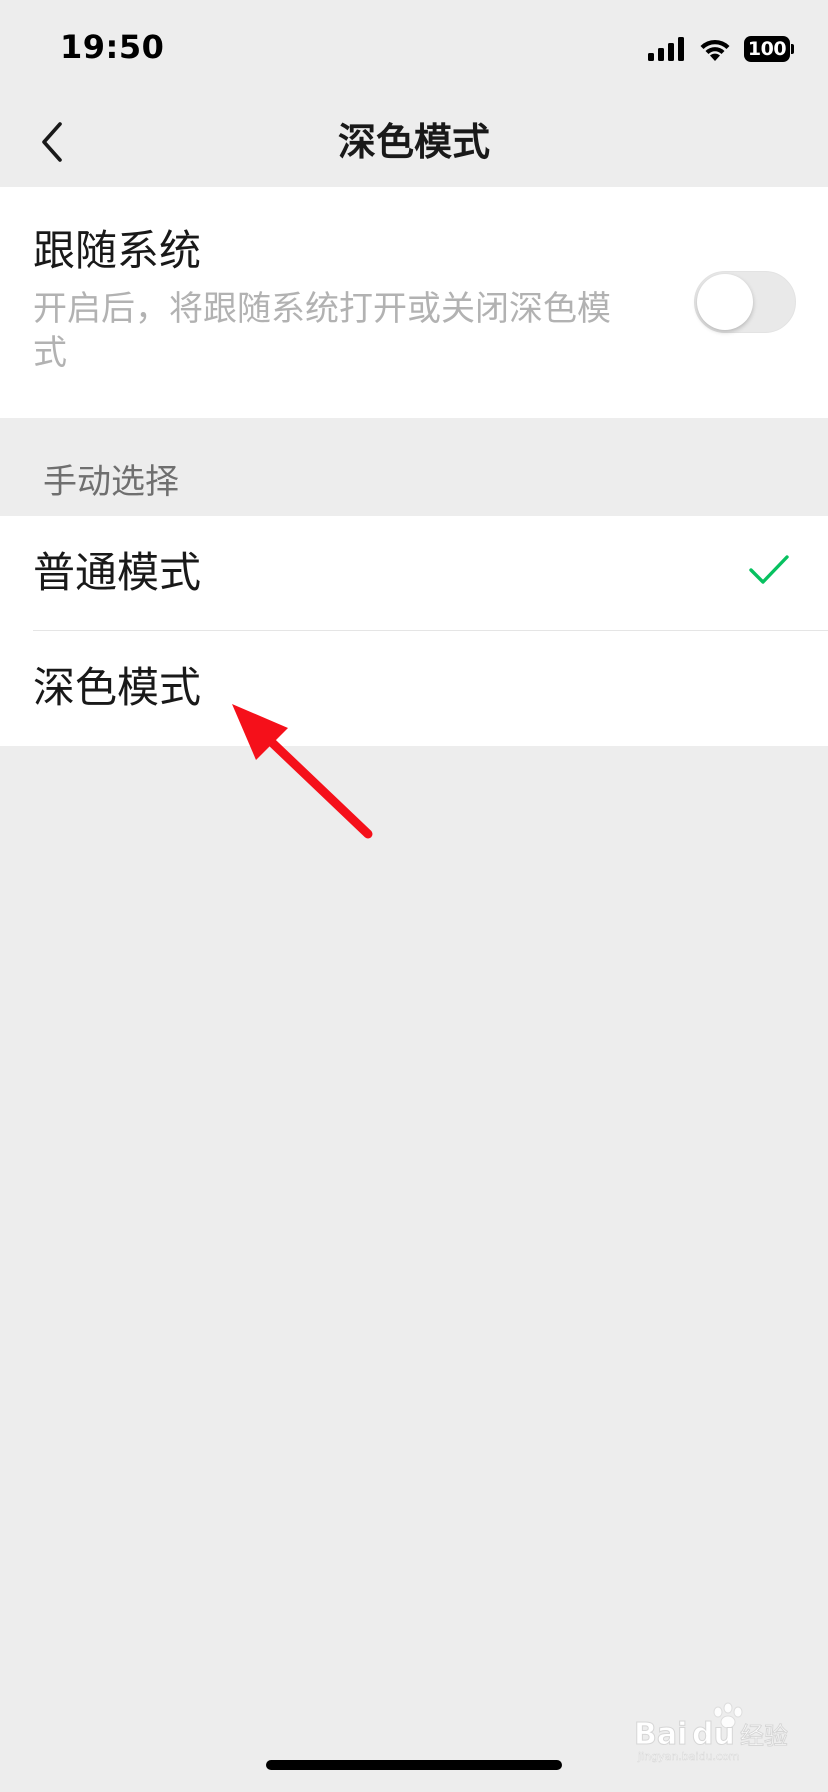  Describe the element at coordinates (117, 572) in the screenshot. I see `mode-option-label: 普通模式` at that location.